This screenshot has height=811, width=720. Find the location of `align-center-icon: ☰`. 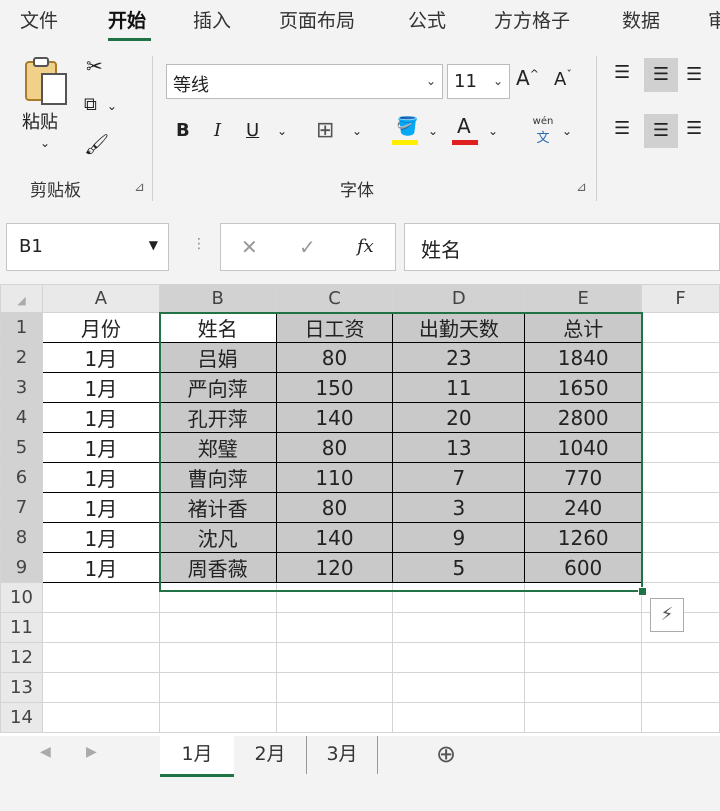

align-center-icon: ☰ is located at coordinates (661, 131).